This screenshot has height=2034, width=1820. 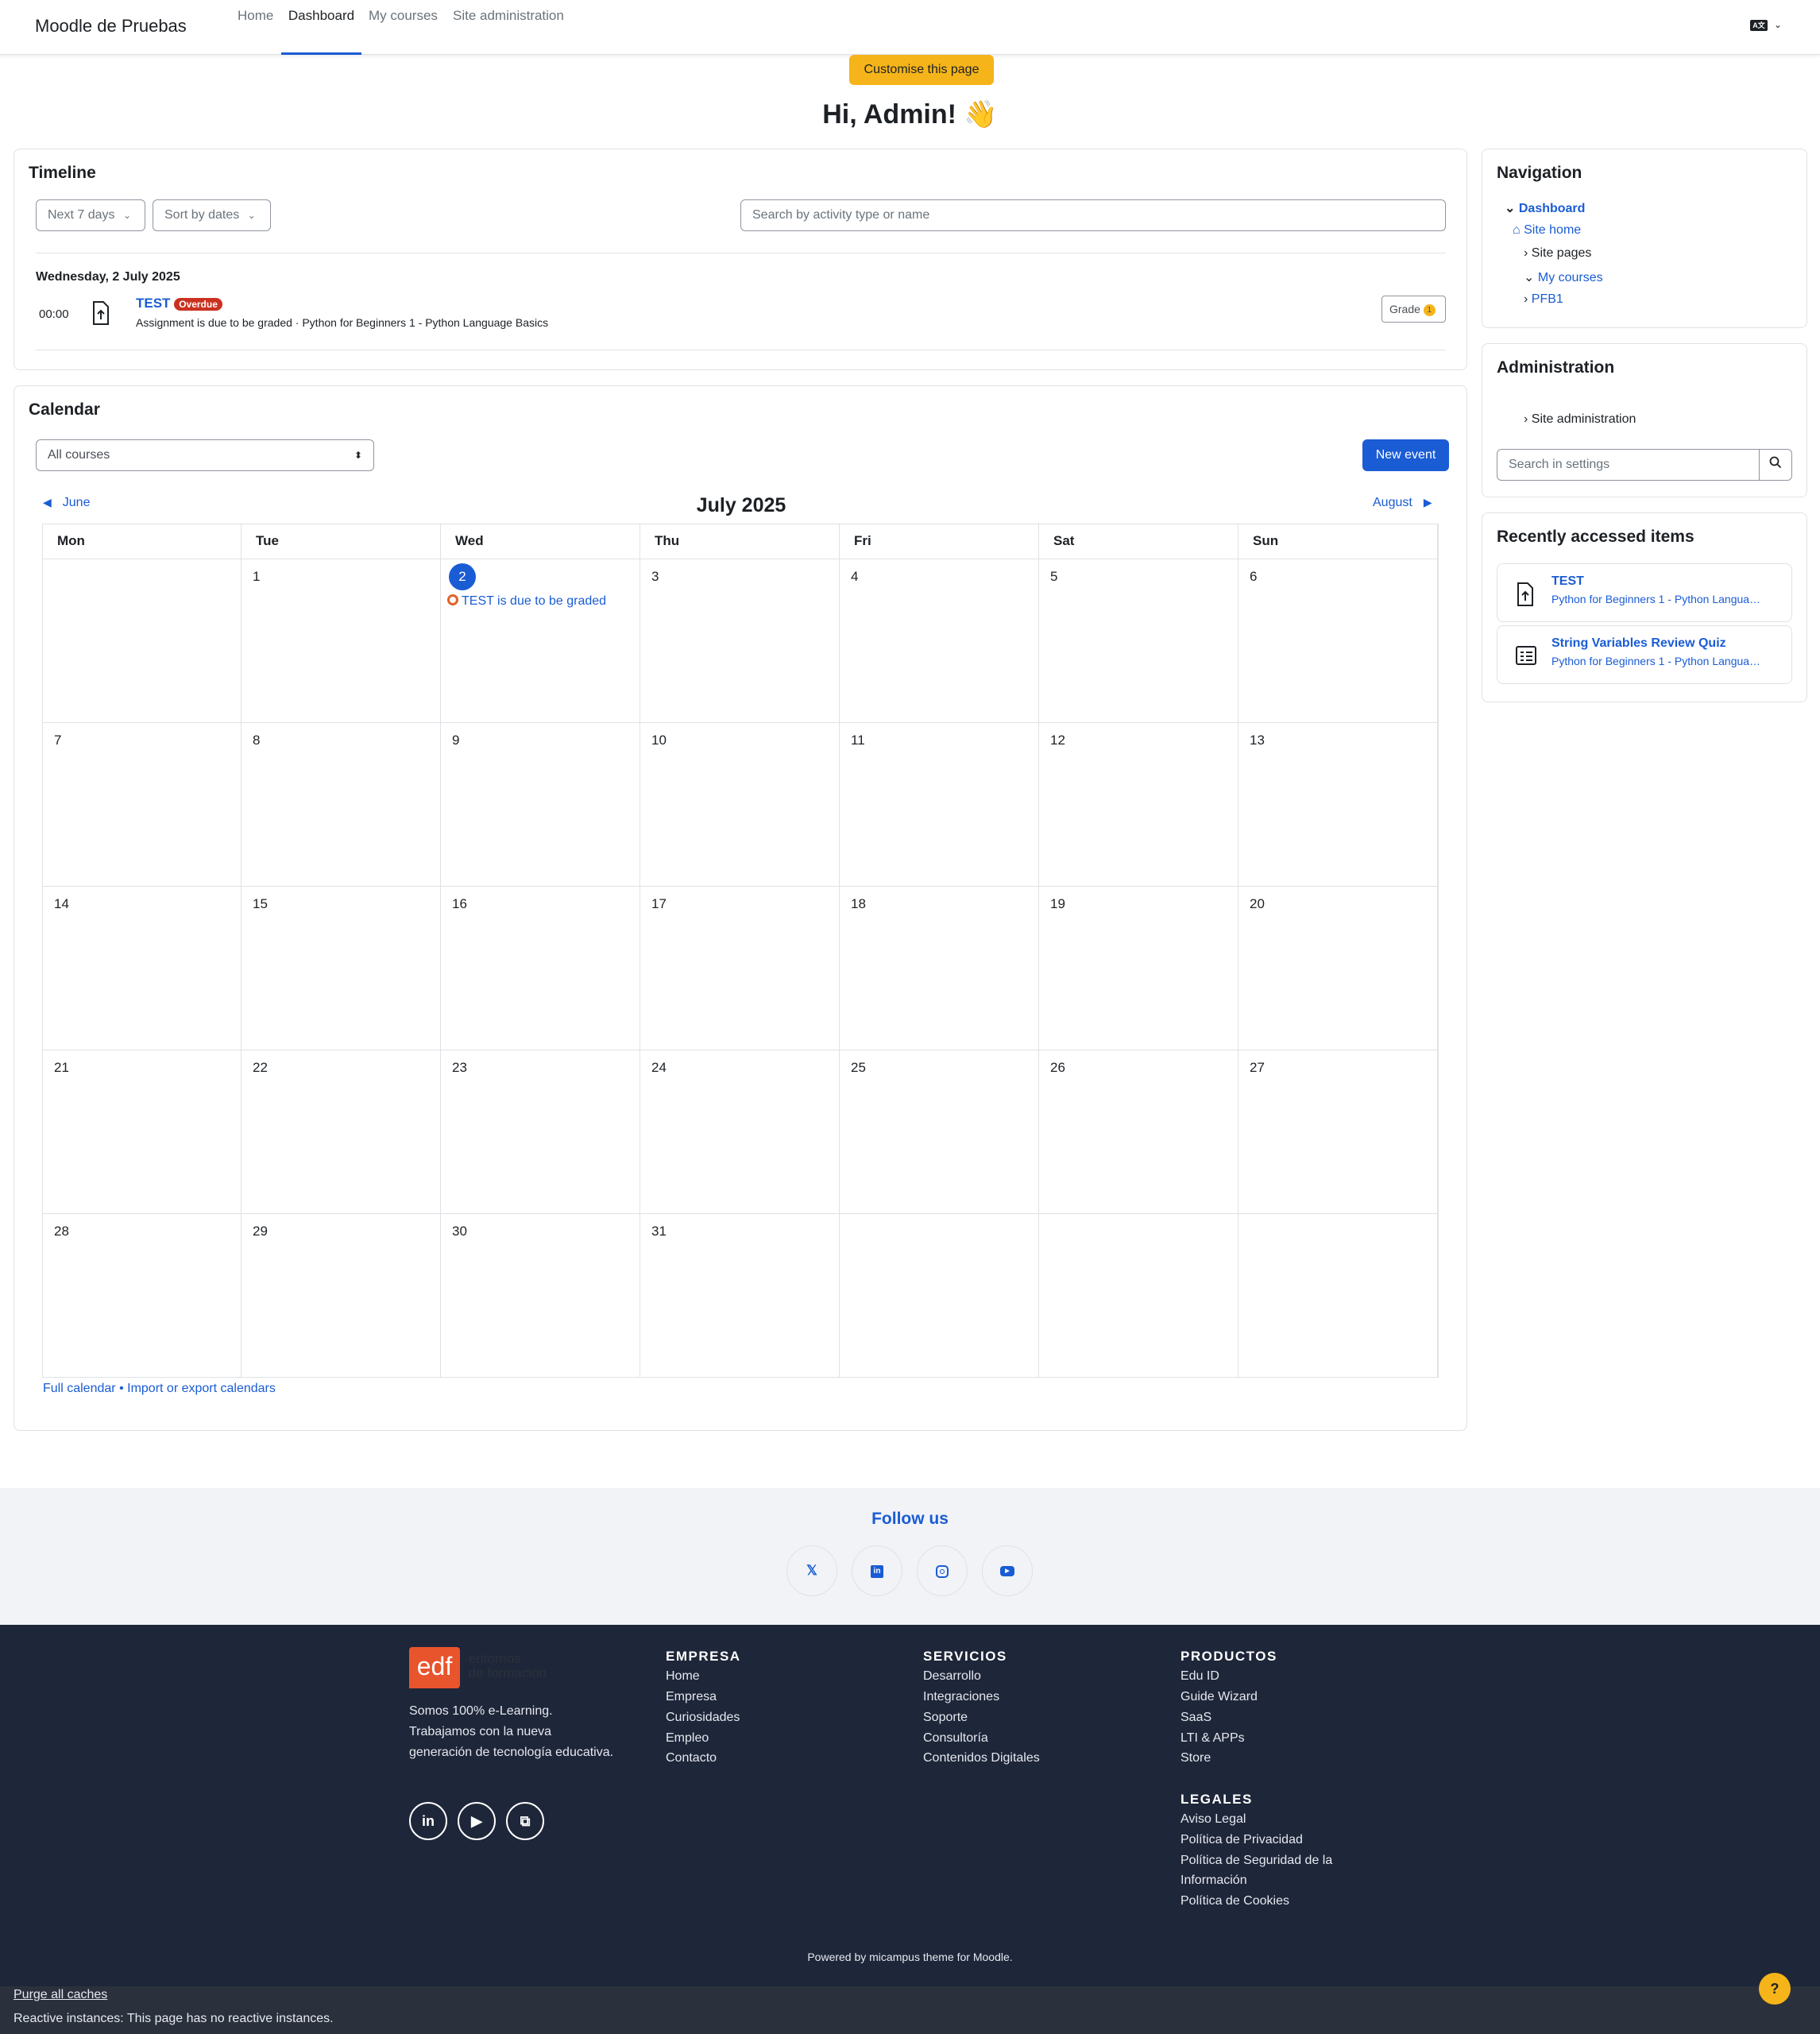 I want to click on calendar-day-number: 22, so click(x=260, y=1067).